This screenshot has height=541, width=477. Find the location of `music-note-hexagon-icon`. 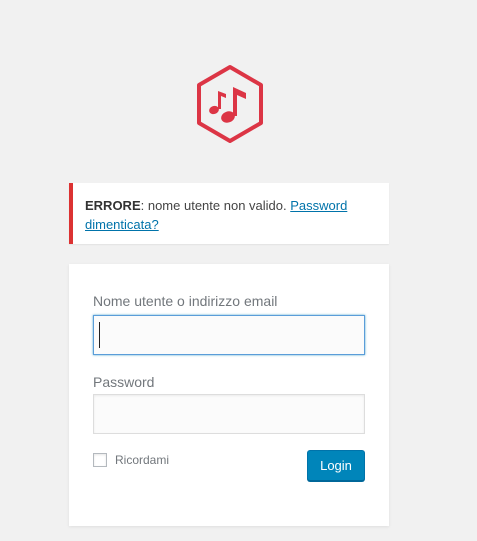

music-note-hexagon-icon is located at coordinates (230, 104).